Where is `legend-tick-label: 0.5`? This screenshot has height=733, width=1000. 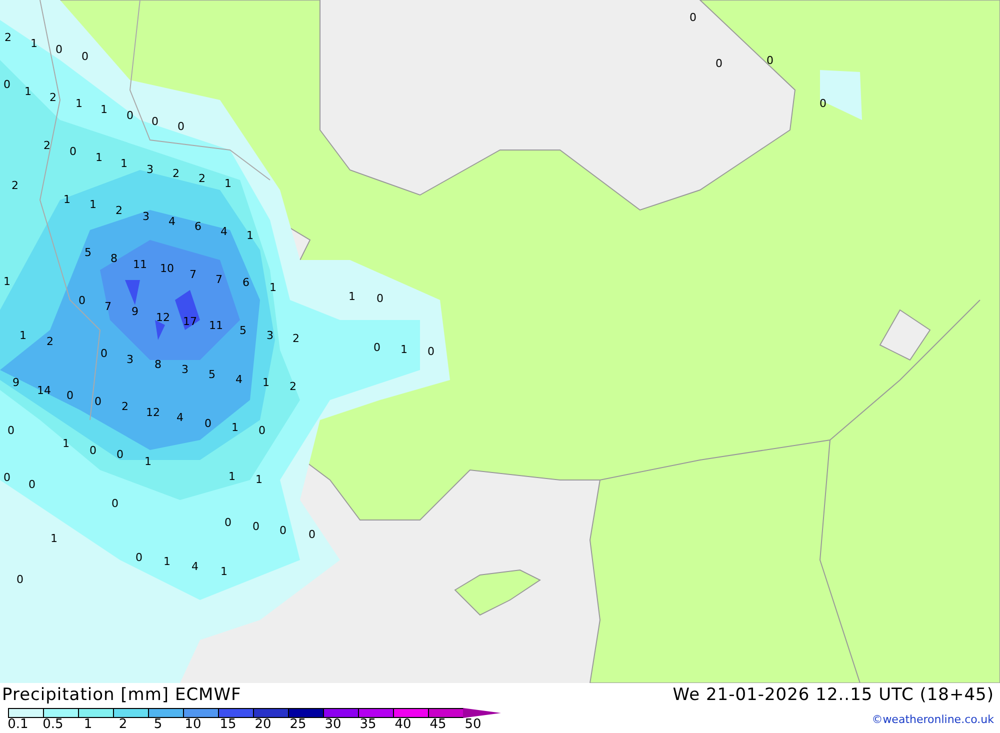 legend-tick-label: 0.5 is located at coordinates (53, 725).